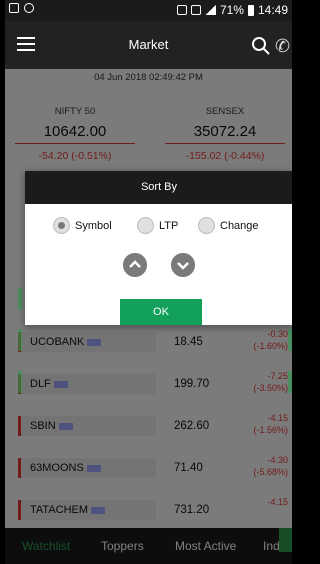 The image size is (320, 564). I want to click on status-bar: 71% 14:49, so click(148, 10).